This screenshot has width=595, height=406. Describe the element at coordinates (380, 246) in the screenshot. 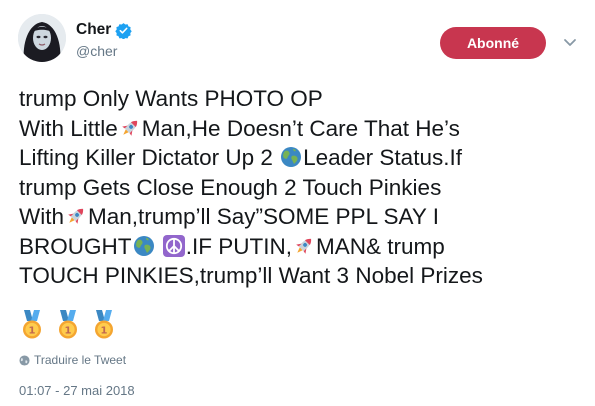

I see `tweet-text-segment: MAN& trump` at that location.